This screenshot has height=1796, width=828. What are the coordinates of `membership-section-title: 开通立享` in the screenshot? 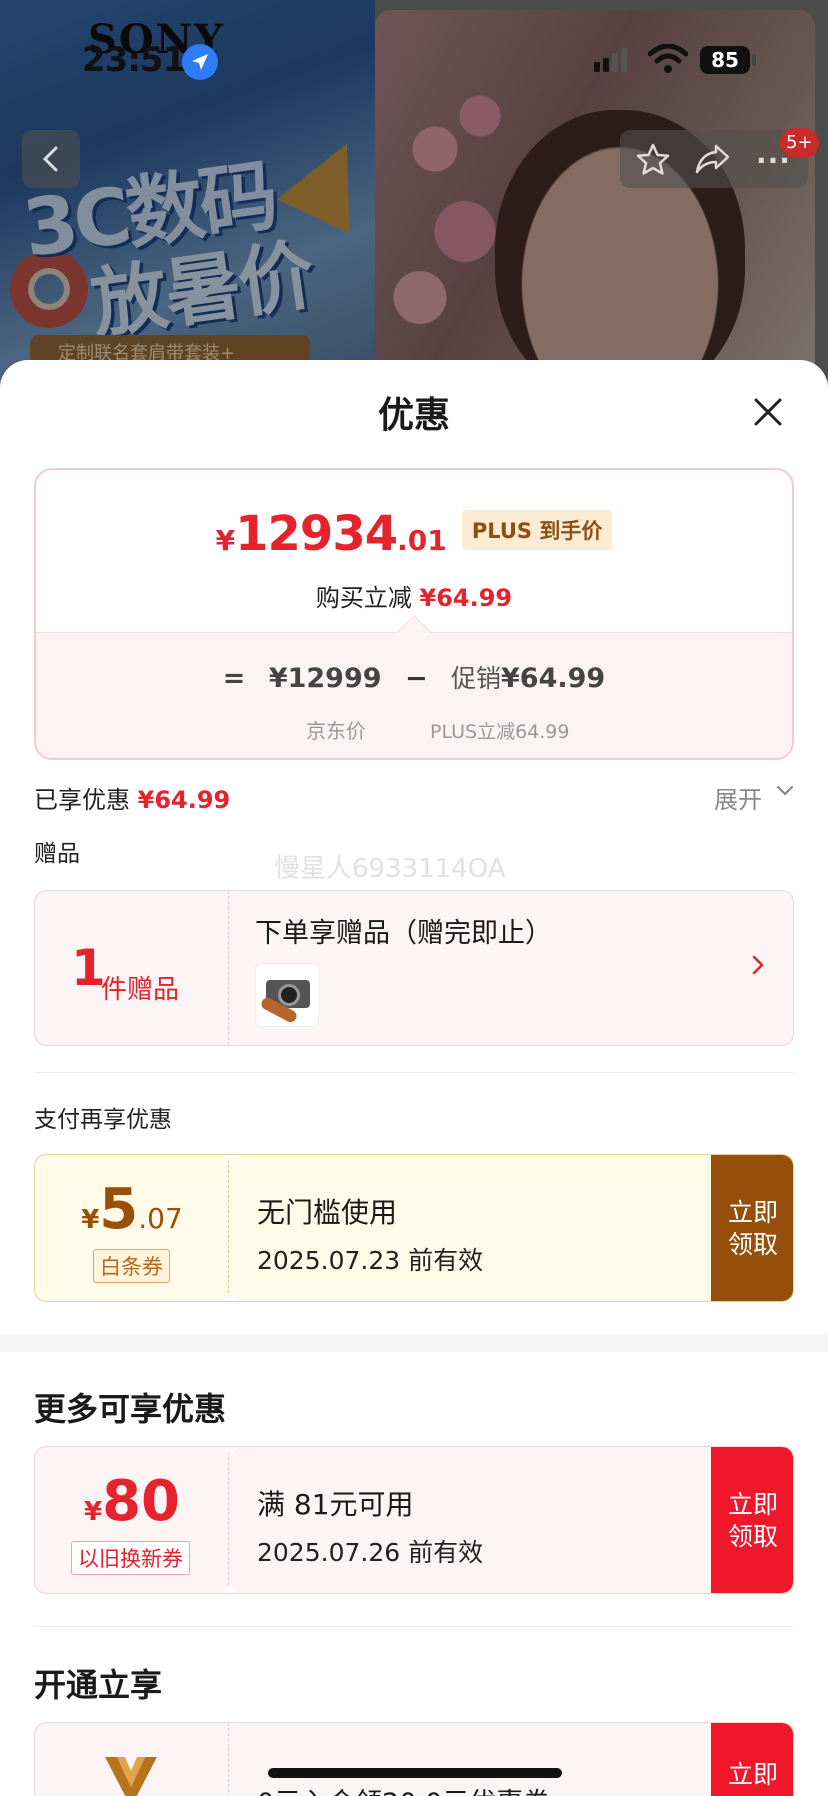 It's located at (98, 1685).